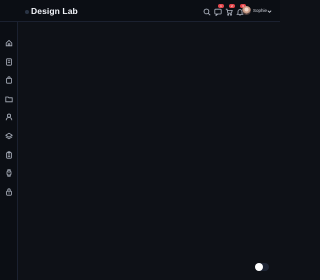 The width and height of the screenshot is (320, 280). I want to click on folder-icon, so click(9, 99).